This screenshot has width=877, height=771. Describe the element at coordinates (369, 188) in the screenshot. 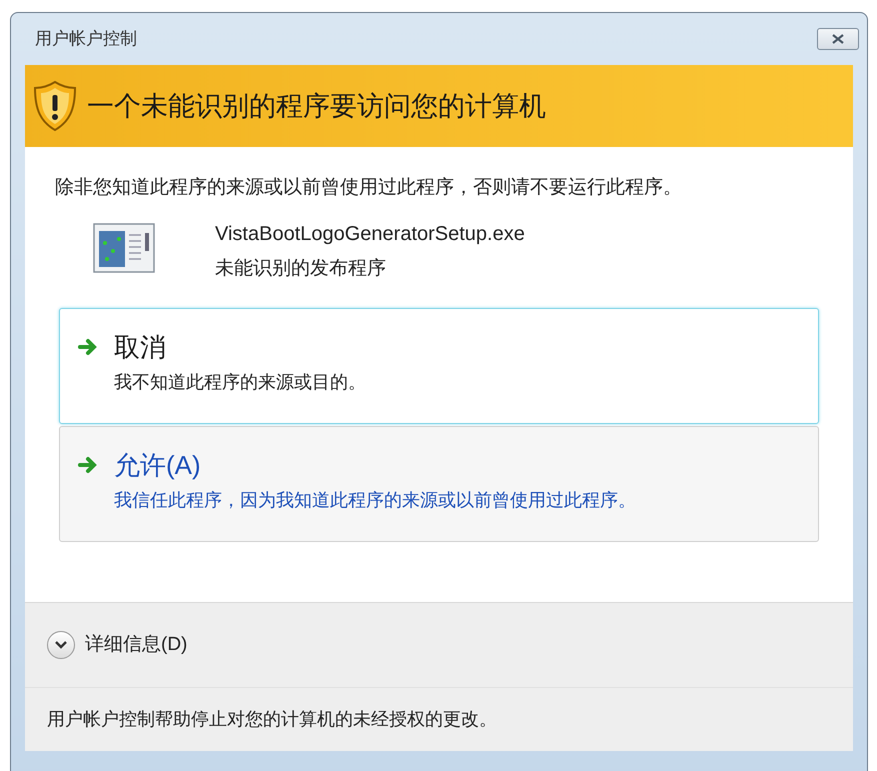

I see `warning-message: 除非您知道此程序的来源或以前曾使用过此程序，否则请不要运行此程序。` at that location.